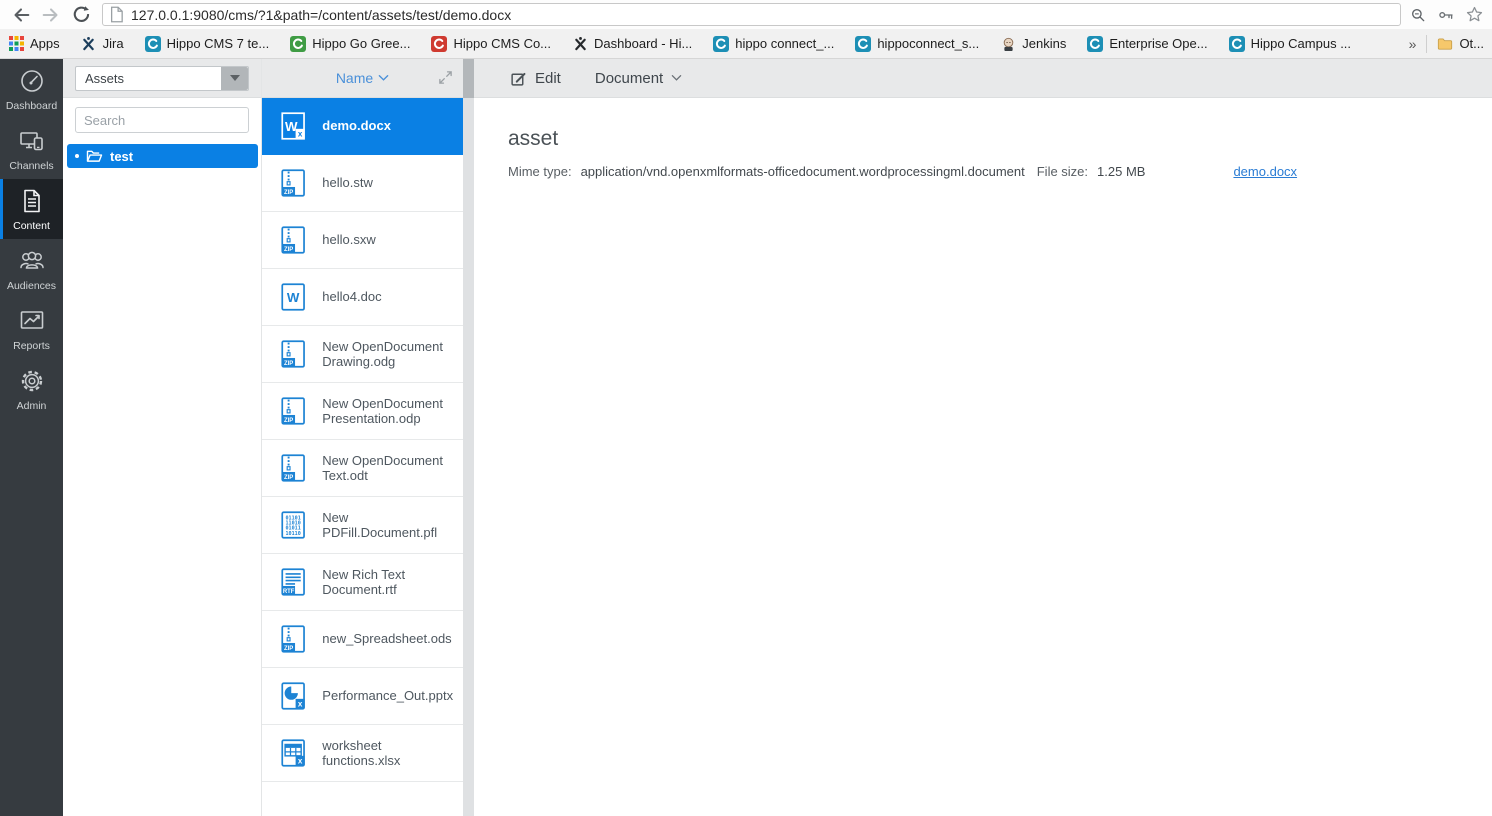 This screenshot has height=816, width=1492. Describe the element at coordinates (1413, 44) in the screenshot. I see `bookmarks-overflow-chevron: »` at that location.